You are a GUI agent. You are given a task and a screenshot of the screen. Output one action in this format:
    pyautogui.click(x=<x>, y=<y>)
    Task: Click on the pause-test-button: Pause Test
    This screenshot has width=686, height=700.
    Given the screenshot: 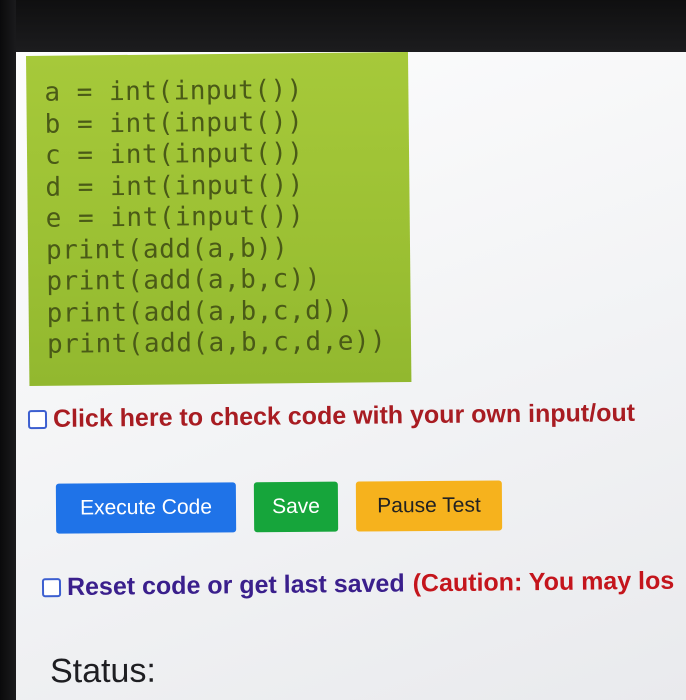 What is the action you would take?
    pyautogui.click(x=429, y=506)
    